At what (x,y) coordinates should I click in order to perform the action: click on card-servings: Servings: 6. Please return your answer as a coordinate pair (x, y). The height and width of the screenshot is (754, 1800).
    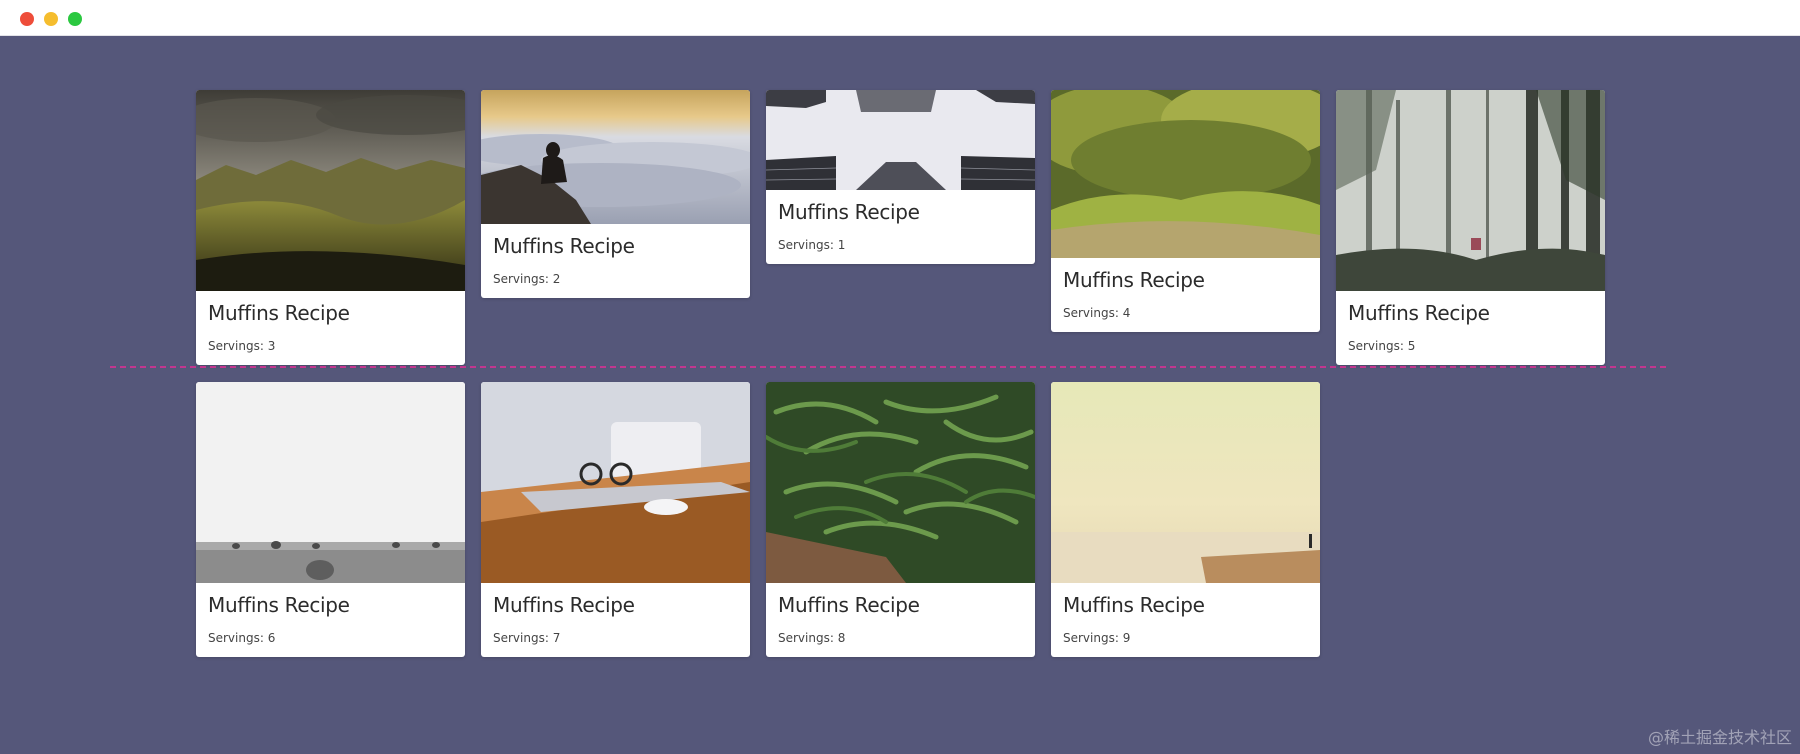
    Looking at the image, I should click on (242, 638).